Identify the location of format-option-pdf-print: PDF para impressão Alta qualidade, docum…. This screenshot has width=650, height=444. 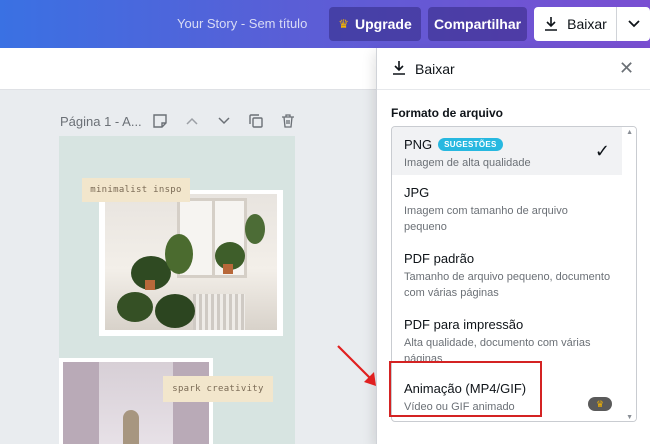
(508, 339).